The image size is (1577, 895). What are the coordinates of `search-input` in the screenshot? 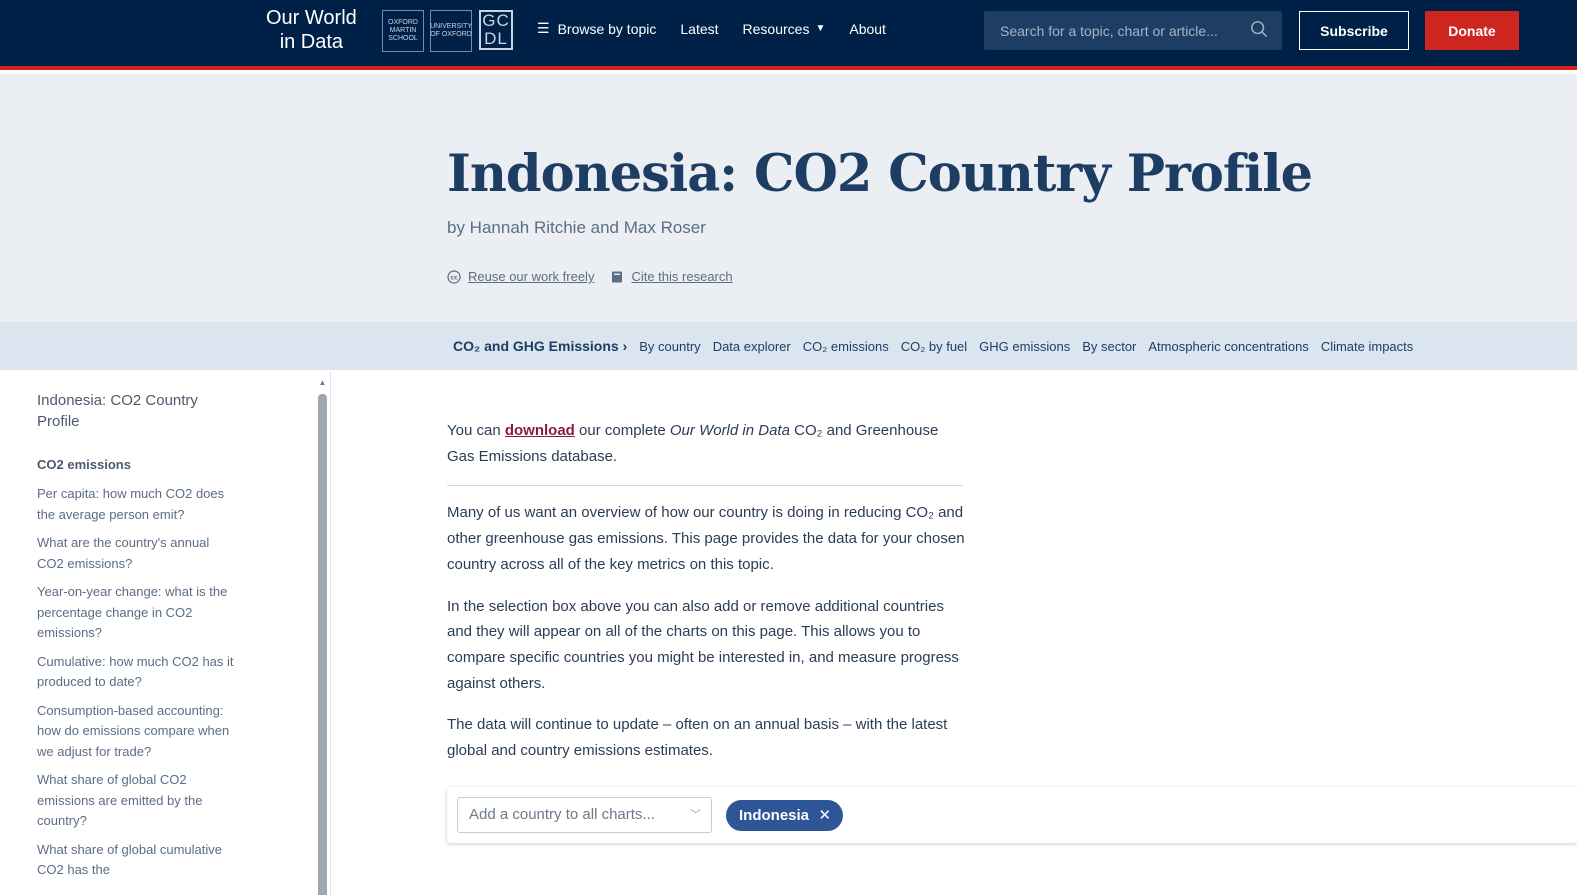 It's located at (1133, 30).